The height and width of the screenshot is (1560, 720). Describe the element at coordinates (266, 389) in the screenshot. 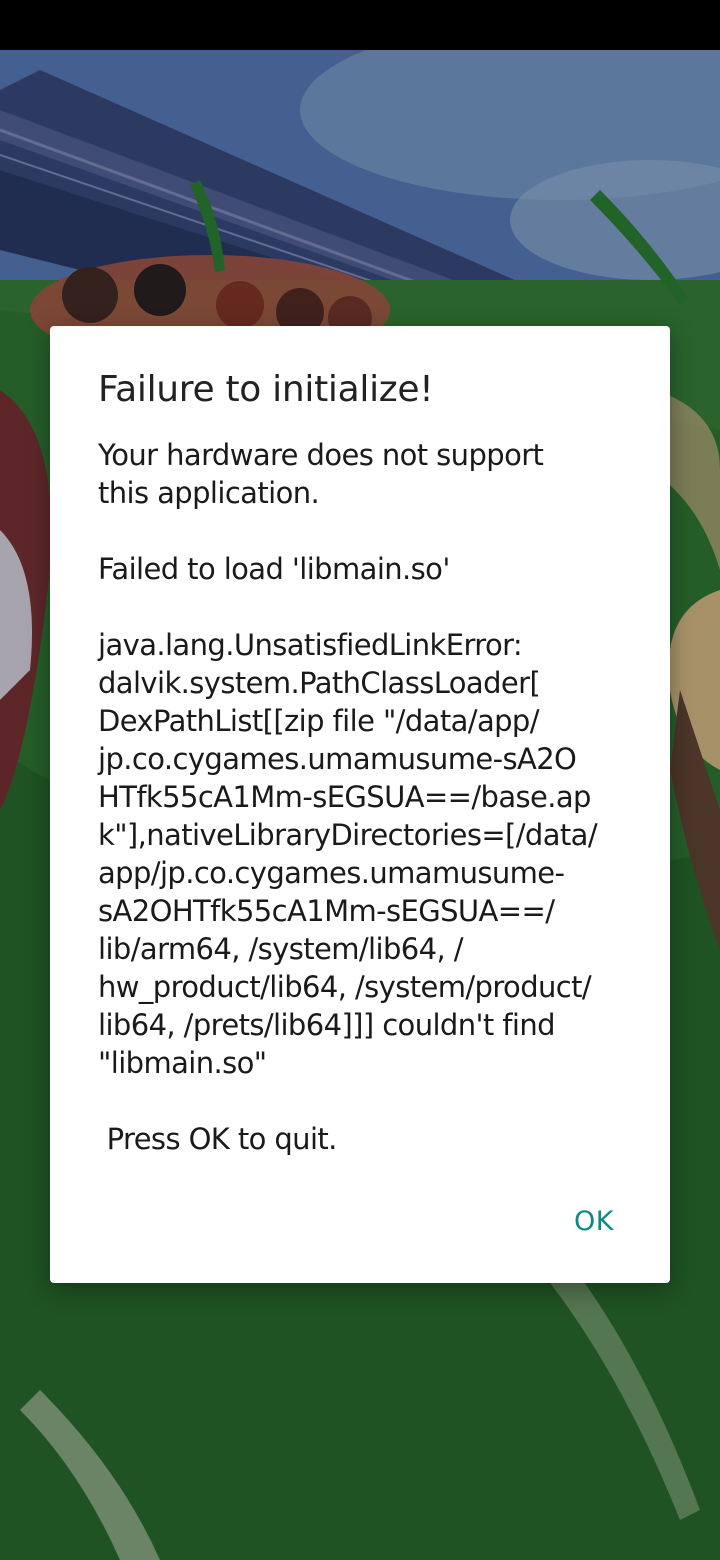

I see `dialog-title: Failure to initialize!` at that location.